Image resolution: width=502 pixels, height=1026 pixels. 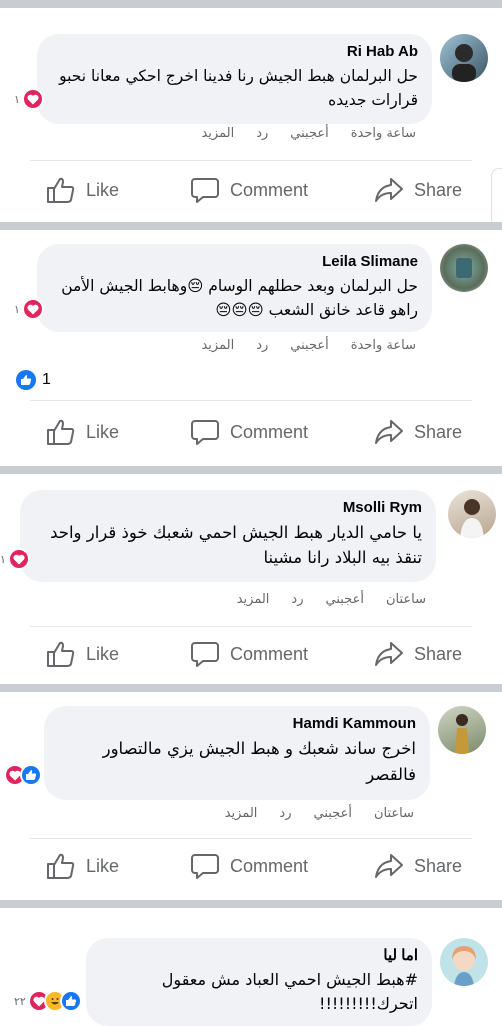 I want to click on love-reaction-icon, so click(x=32, y=99).